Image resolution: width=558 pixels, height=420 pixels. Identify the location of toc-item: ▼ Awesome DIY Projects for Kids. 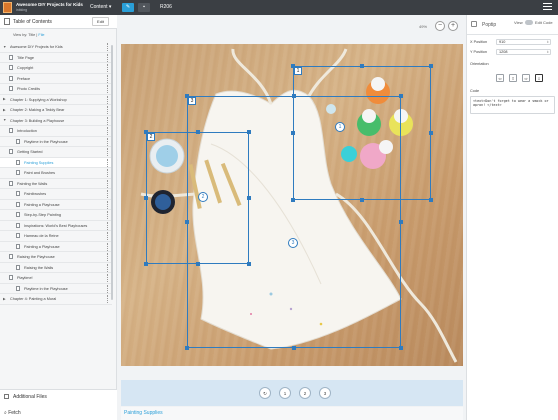
(56, 47).